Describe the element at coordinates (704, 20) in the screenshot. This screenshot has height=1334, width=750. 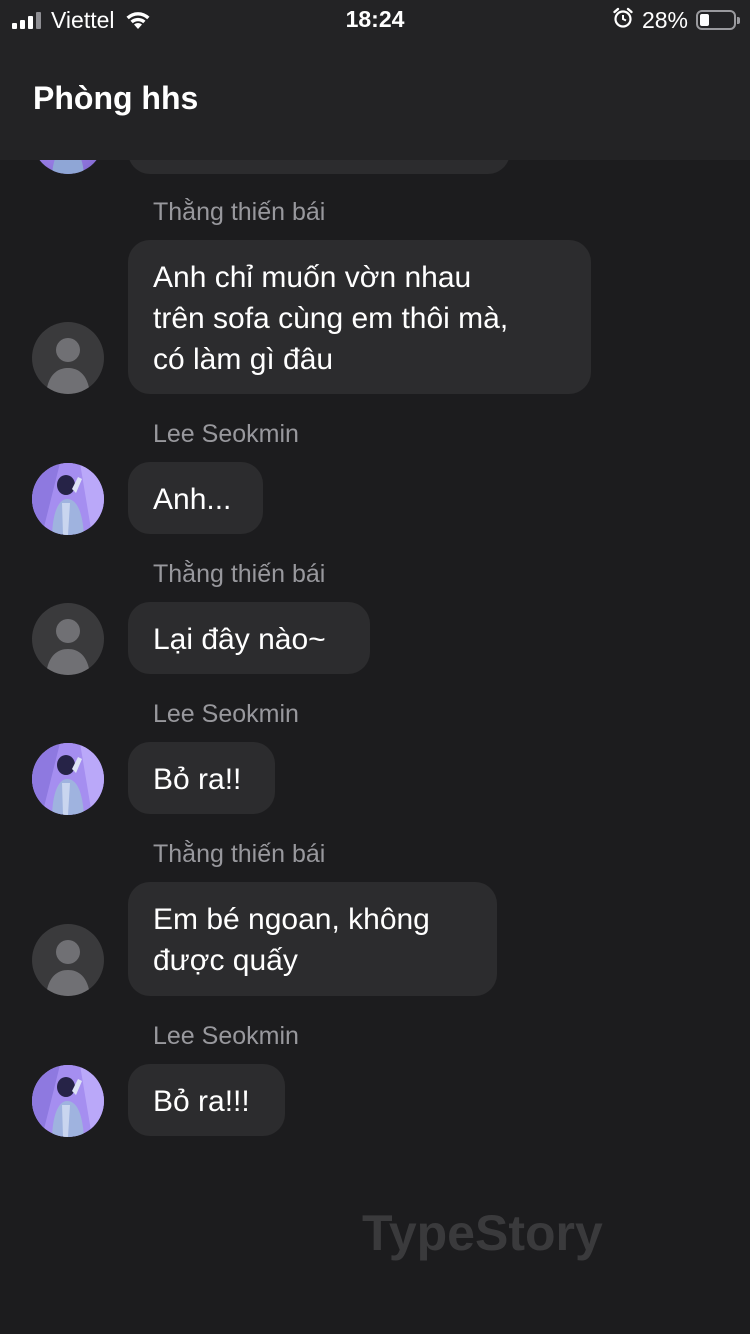
I see `battery-fill` at that location.